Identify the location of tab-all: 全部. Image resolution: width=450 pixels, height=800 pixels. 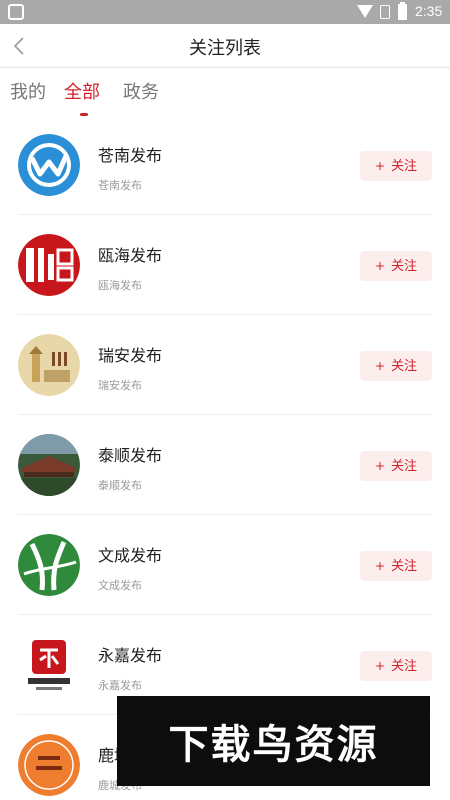
(82, 91).